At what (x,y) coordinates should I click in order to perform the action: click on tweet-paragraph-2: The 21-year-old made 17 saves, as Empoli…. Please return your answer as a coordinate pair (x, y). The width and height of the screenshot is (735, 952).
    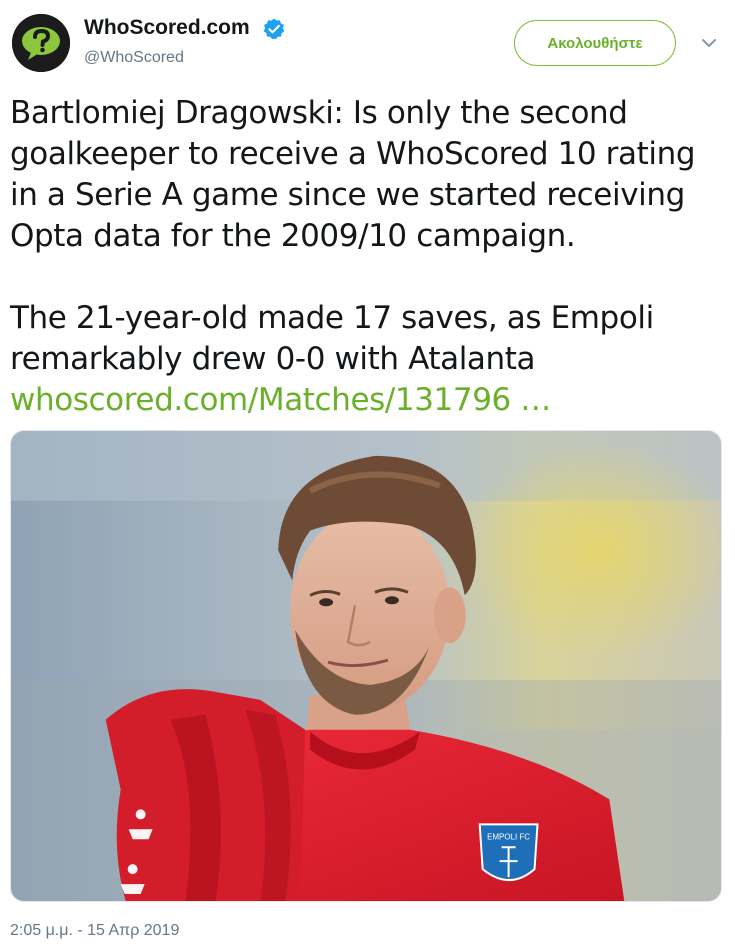
    Looking at the image, I should click on (367, 359).